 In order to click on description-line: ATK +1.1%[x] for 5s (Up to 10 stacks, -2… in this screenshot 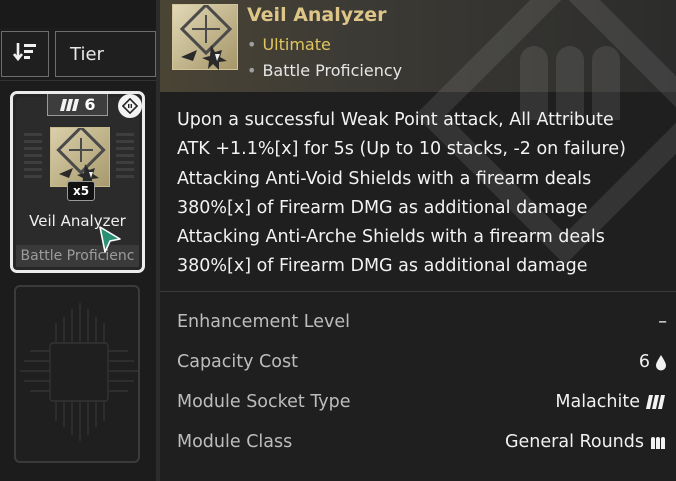, I will do `click(401, 149)`.